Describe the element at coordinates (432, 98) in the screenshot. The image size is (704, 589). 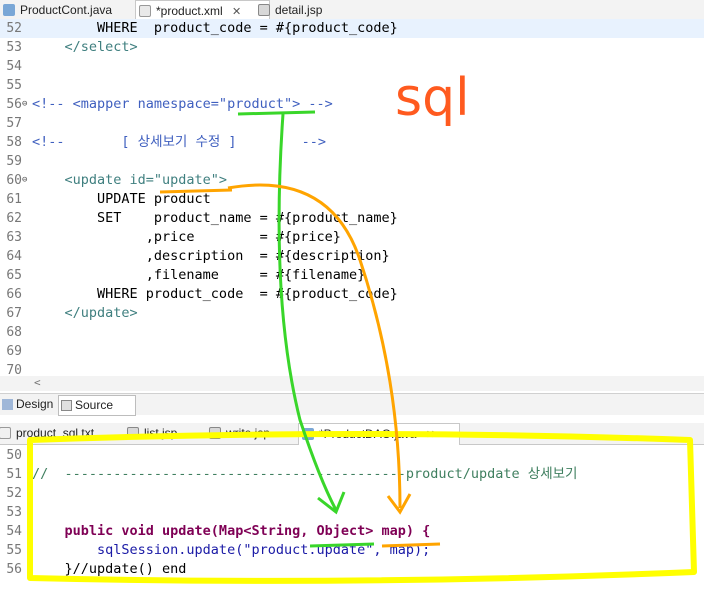
I see `sql-annotation-text: sql` at that location.